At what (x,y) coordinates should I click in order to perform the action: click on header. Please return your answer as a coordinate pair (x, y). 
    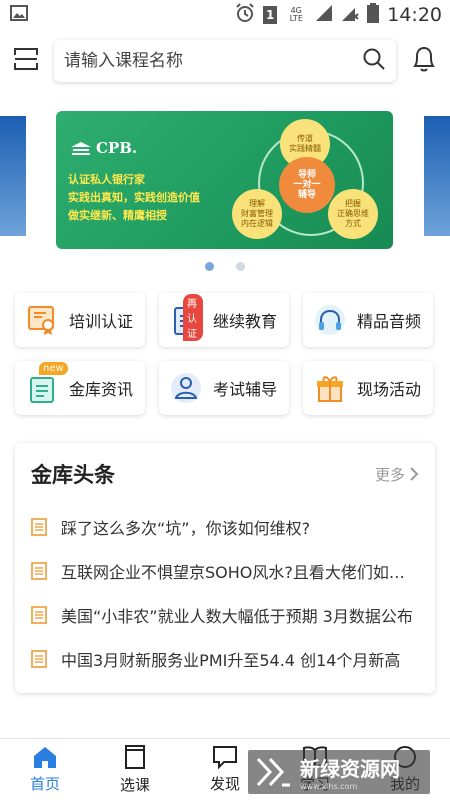
    Looking at the image, I should click on (225, 61).